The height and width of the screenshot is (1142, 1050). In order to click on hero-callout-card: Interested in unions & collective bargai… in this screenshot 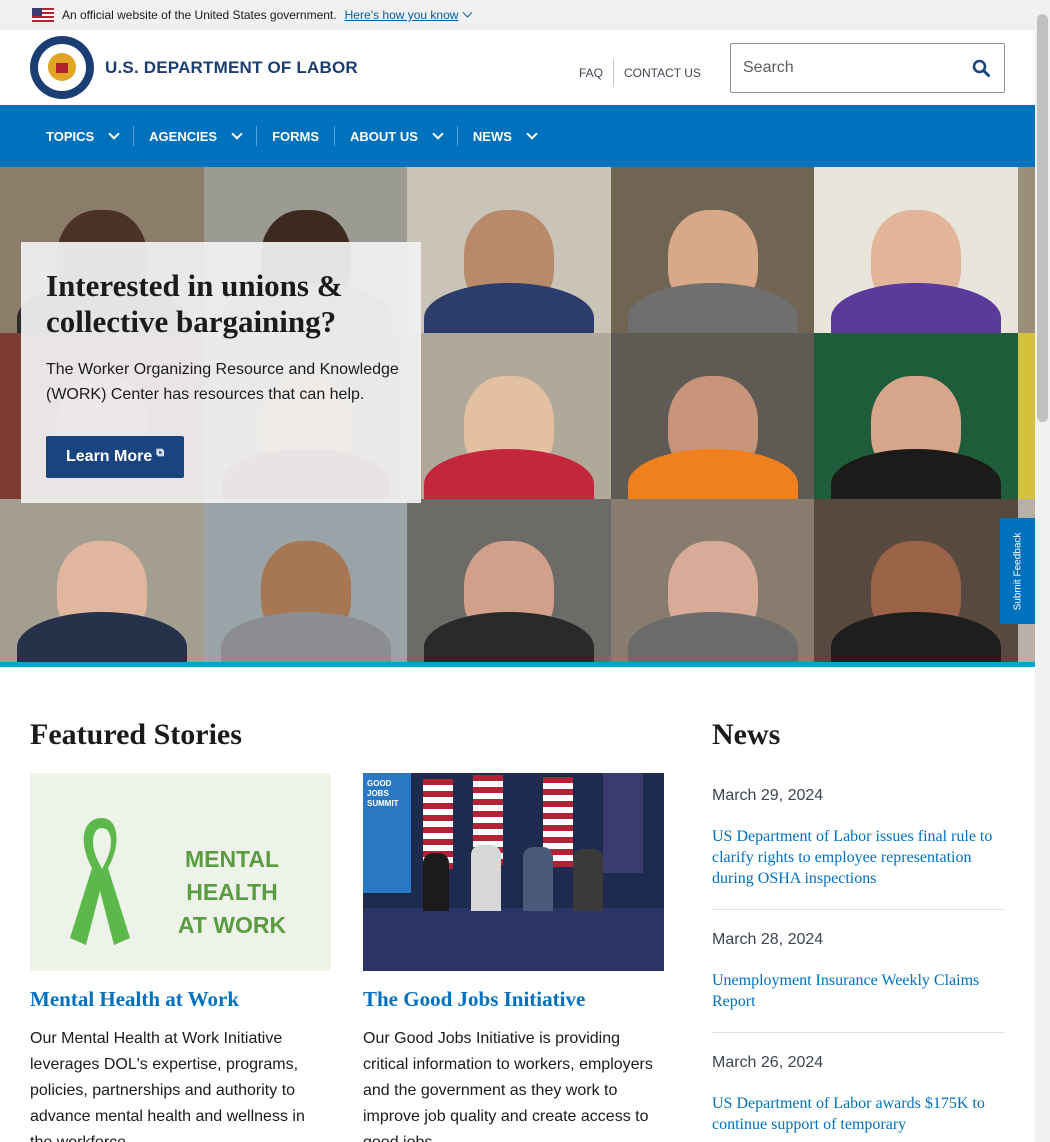, I will do `click(221, 372)`.